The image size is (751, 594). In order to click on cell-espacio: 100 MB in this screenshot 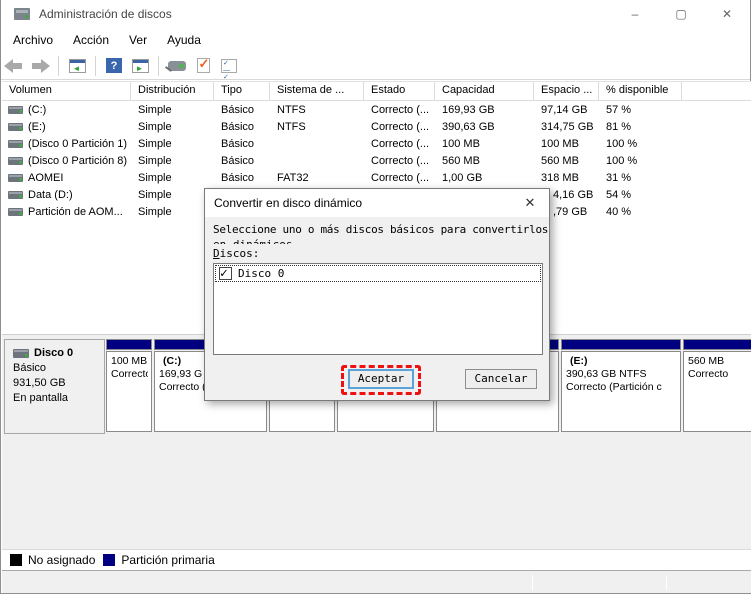, I will do `click(560, 143)`.